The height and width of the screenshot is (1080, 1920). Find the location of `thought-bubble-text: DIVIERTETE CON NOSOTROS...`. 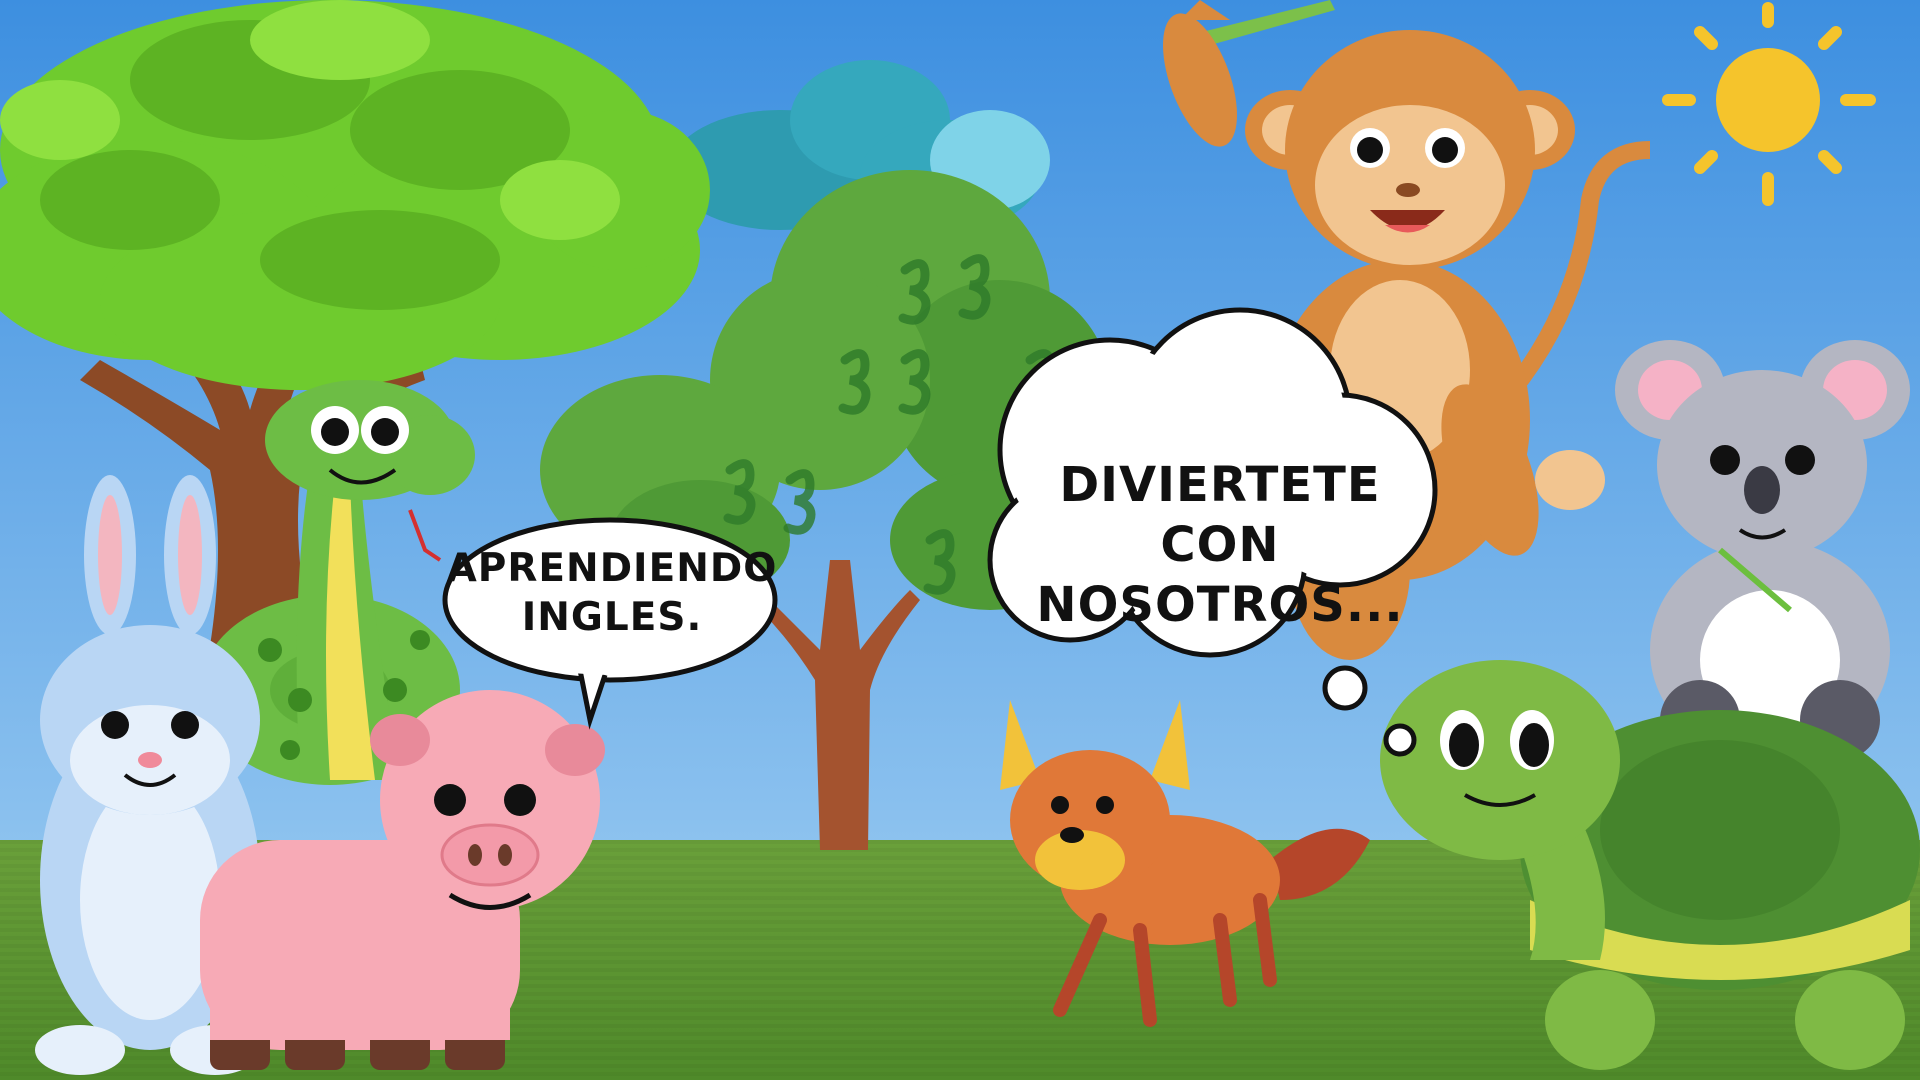

thought-bubble-text: DIVIERTETE CON NOSOTROS... is located at coordinates (1220, 545).